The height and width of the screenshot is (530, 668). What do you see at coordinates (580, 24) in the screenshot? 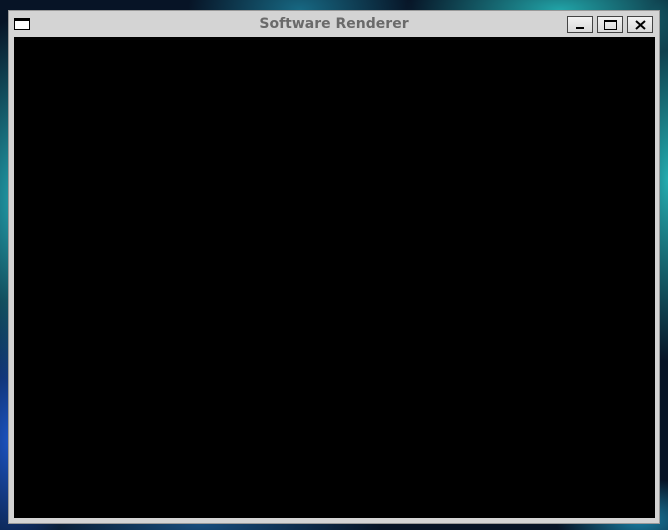
I see `minimize-button` at bounding box center [580, 24].